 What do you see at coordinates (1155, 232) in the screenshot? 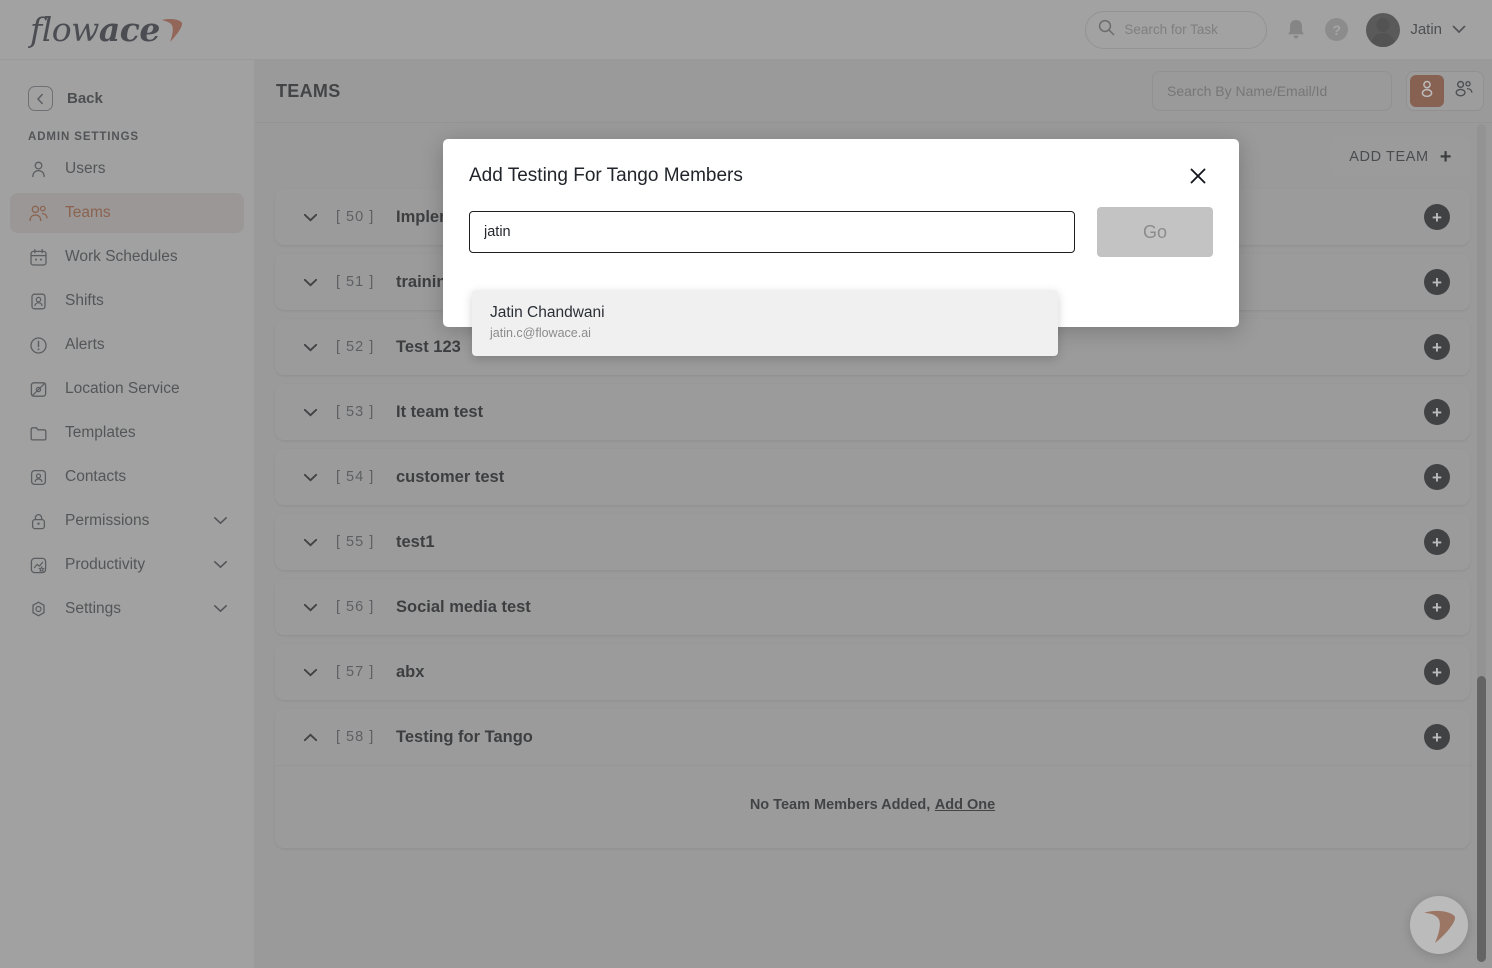
I see `go-button: Go` at bounding box center [1155, 232].